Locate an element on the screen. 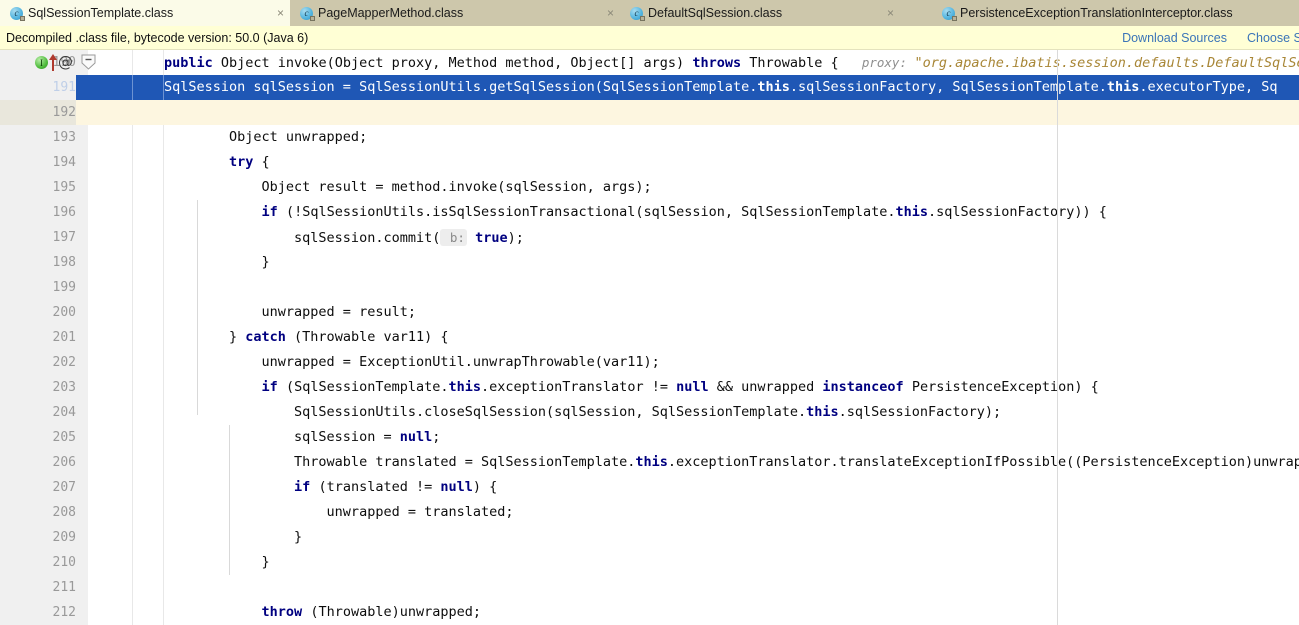  code-token: Object unwrapped; is located at coordinates (266, 137).